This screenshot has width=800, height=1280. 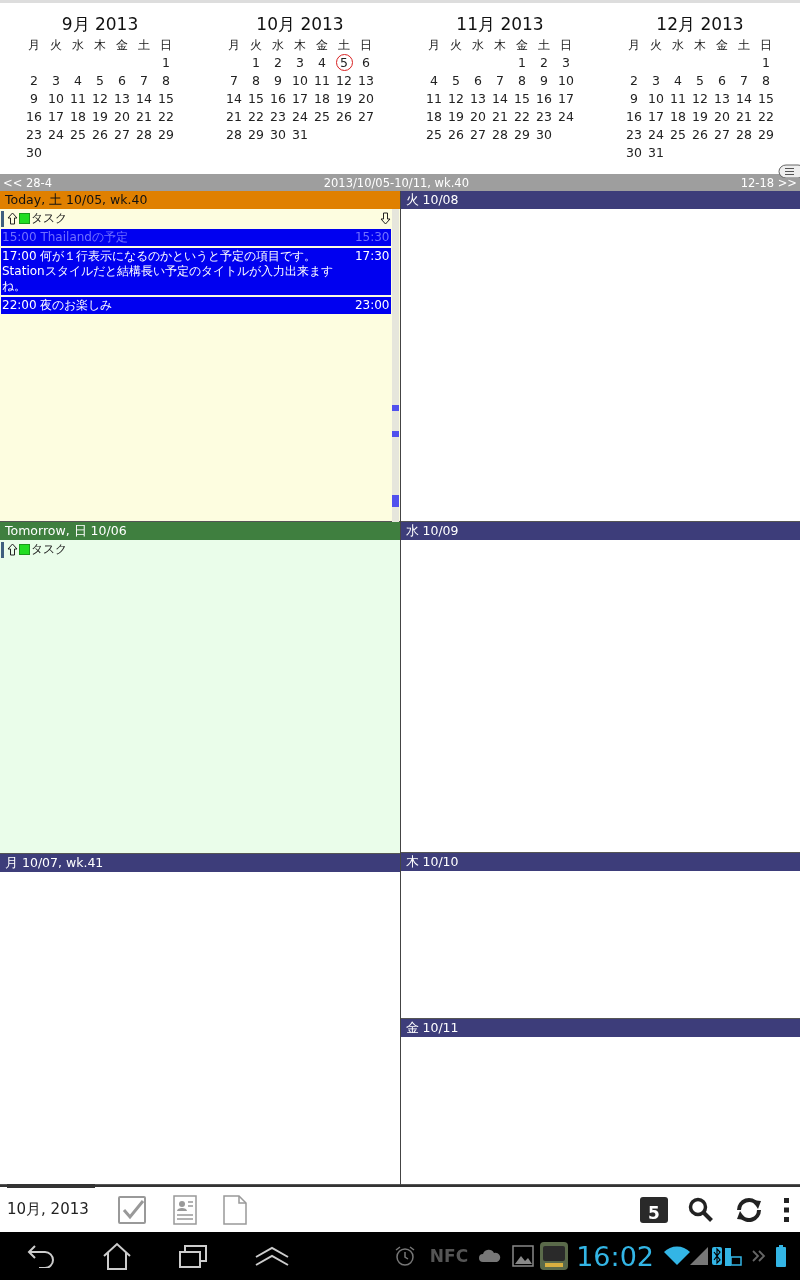 What do you see at coordinates (385, 218) in the screenshot?
I see `down-arrow-icon` at bounding box center [385, 218].